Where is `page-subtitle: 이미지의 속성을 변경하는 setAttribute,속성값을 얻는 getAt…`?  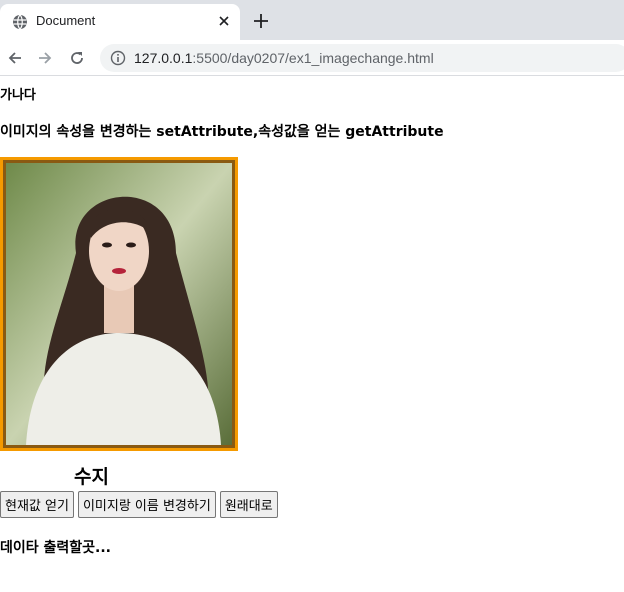
page-subtitle: 이미지의 속성을 변경하는 setAttribute,속성값을 얻는 getAt… is located at coordinates (222, 132).